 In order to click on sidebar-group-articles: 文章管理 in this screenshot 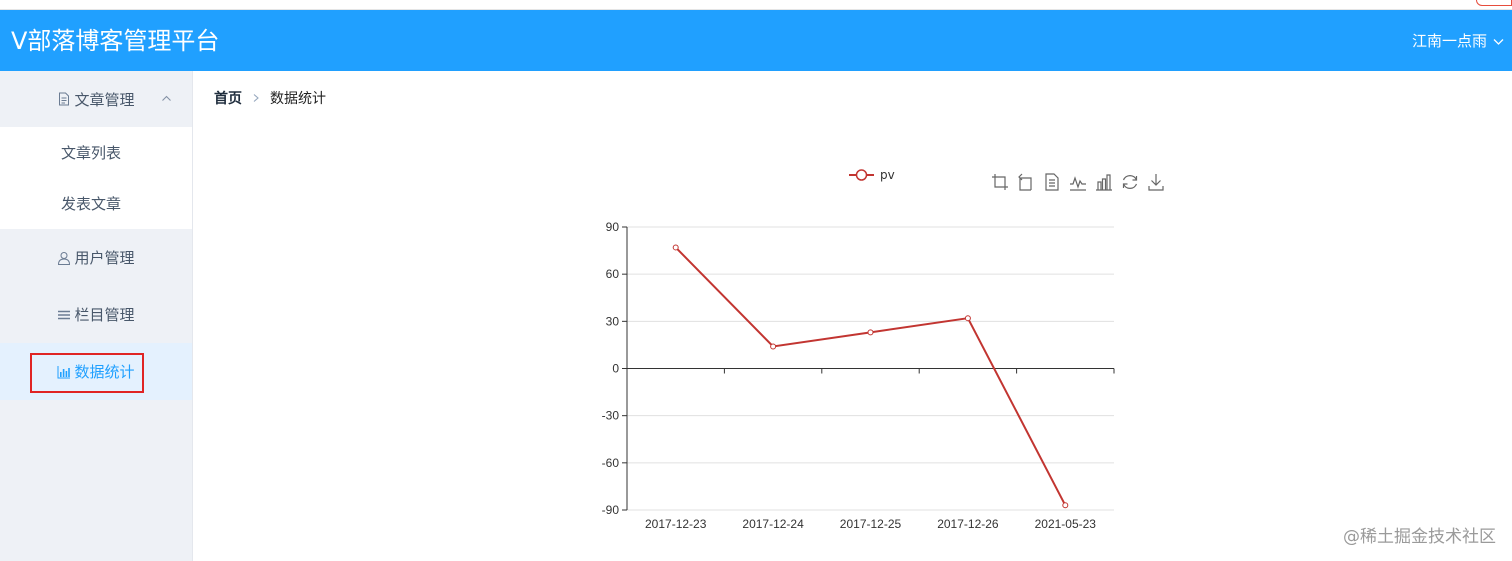, I will do `click(96, 99)`.